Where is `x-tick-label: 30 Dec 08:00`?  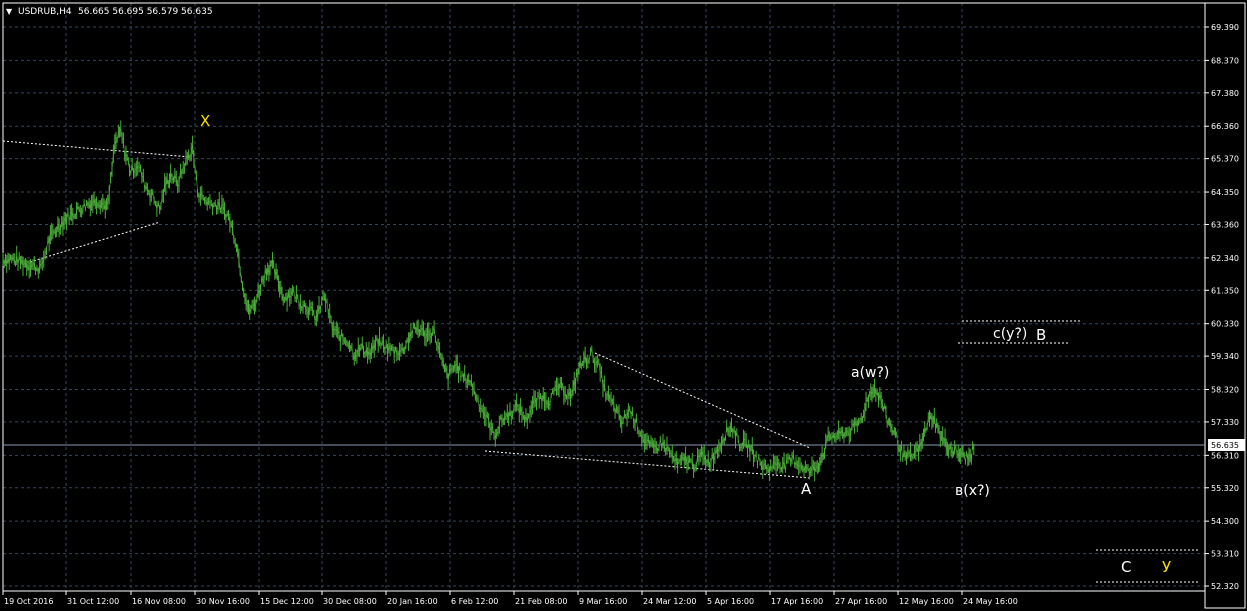
x-tick-label: 30 Dec 08:00 is located at coordinates (350, 601).